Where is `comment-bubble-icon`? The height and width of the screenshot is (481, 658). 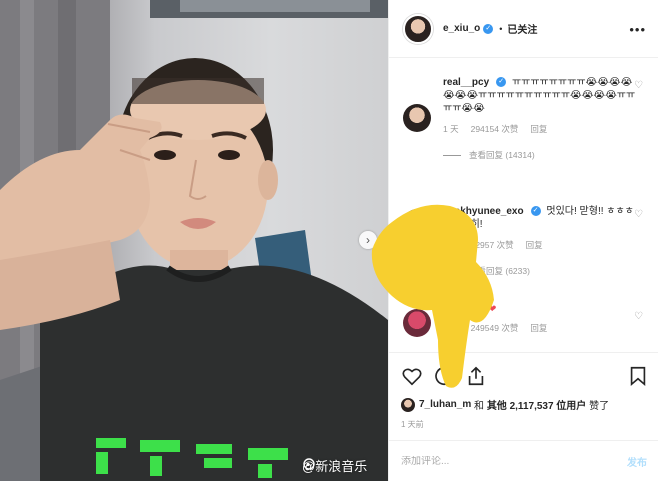
comment-bubble-icon is located at coordinates (444, 376).